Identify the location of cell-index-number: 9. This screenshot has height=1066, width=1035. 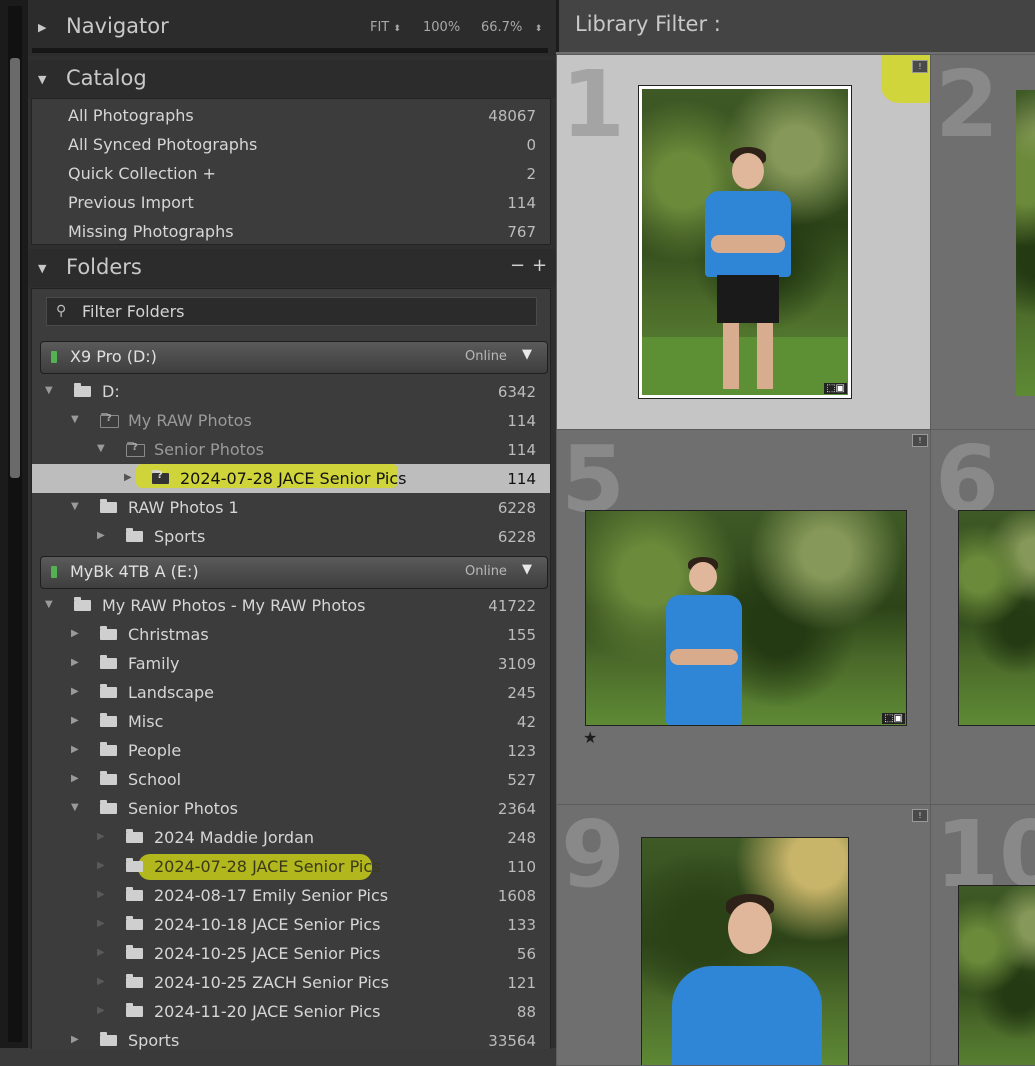
(593, 856).